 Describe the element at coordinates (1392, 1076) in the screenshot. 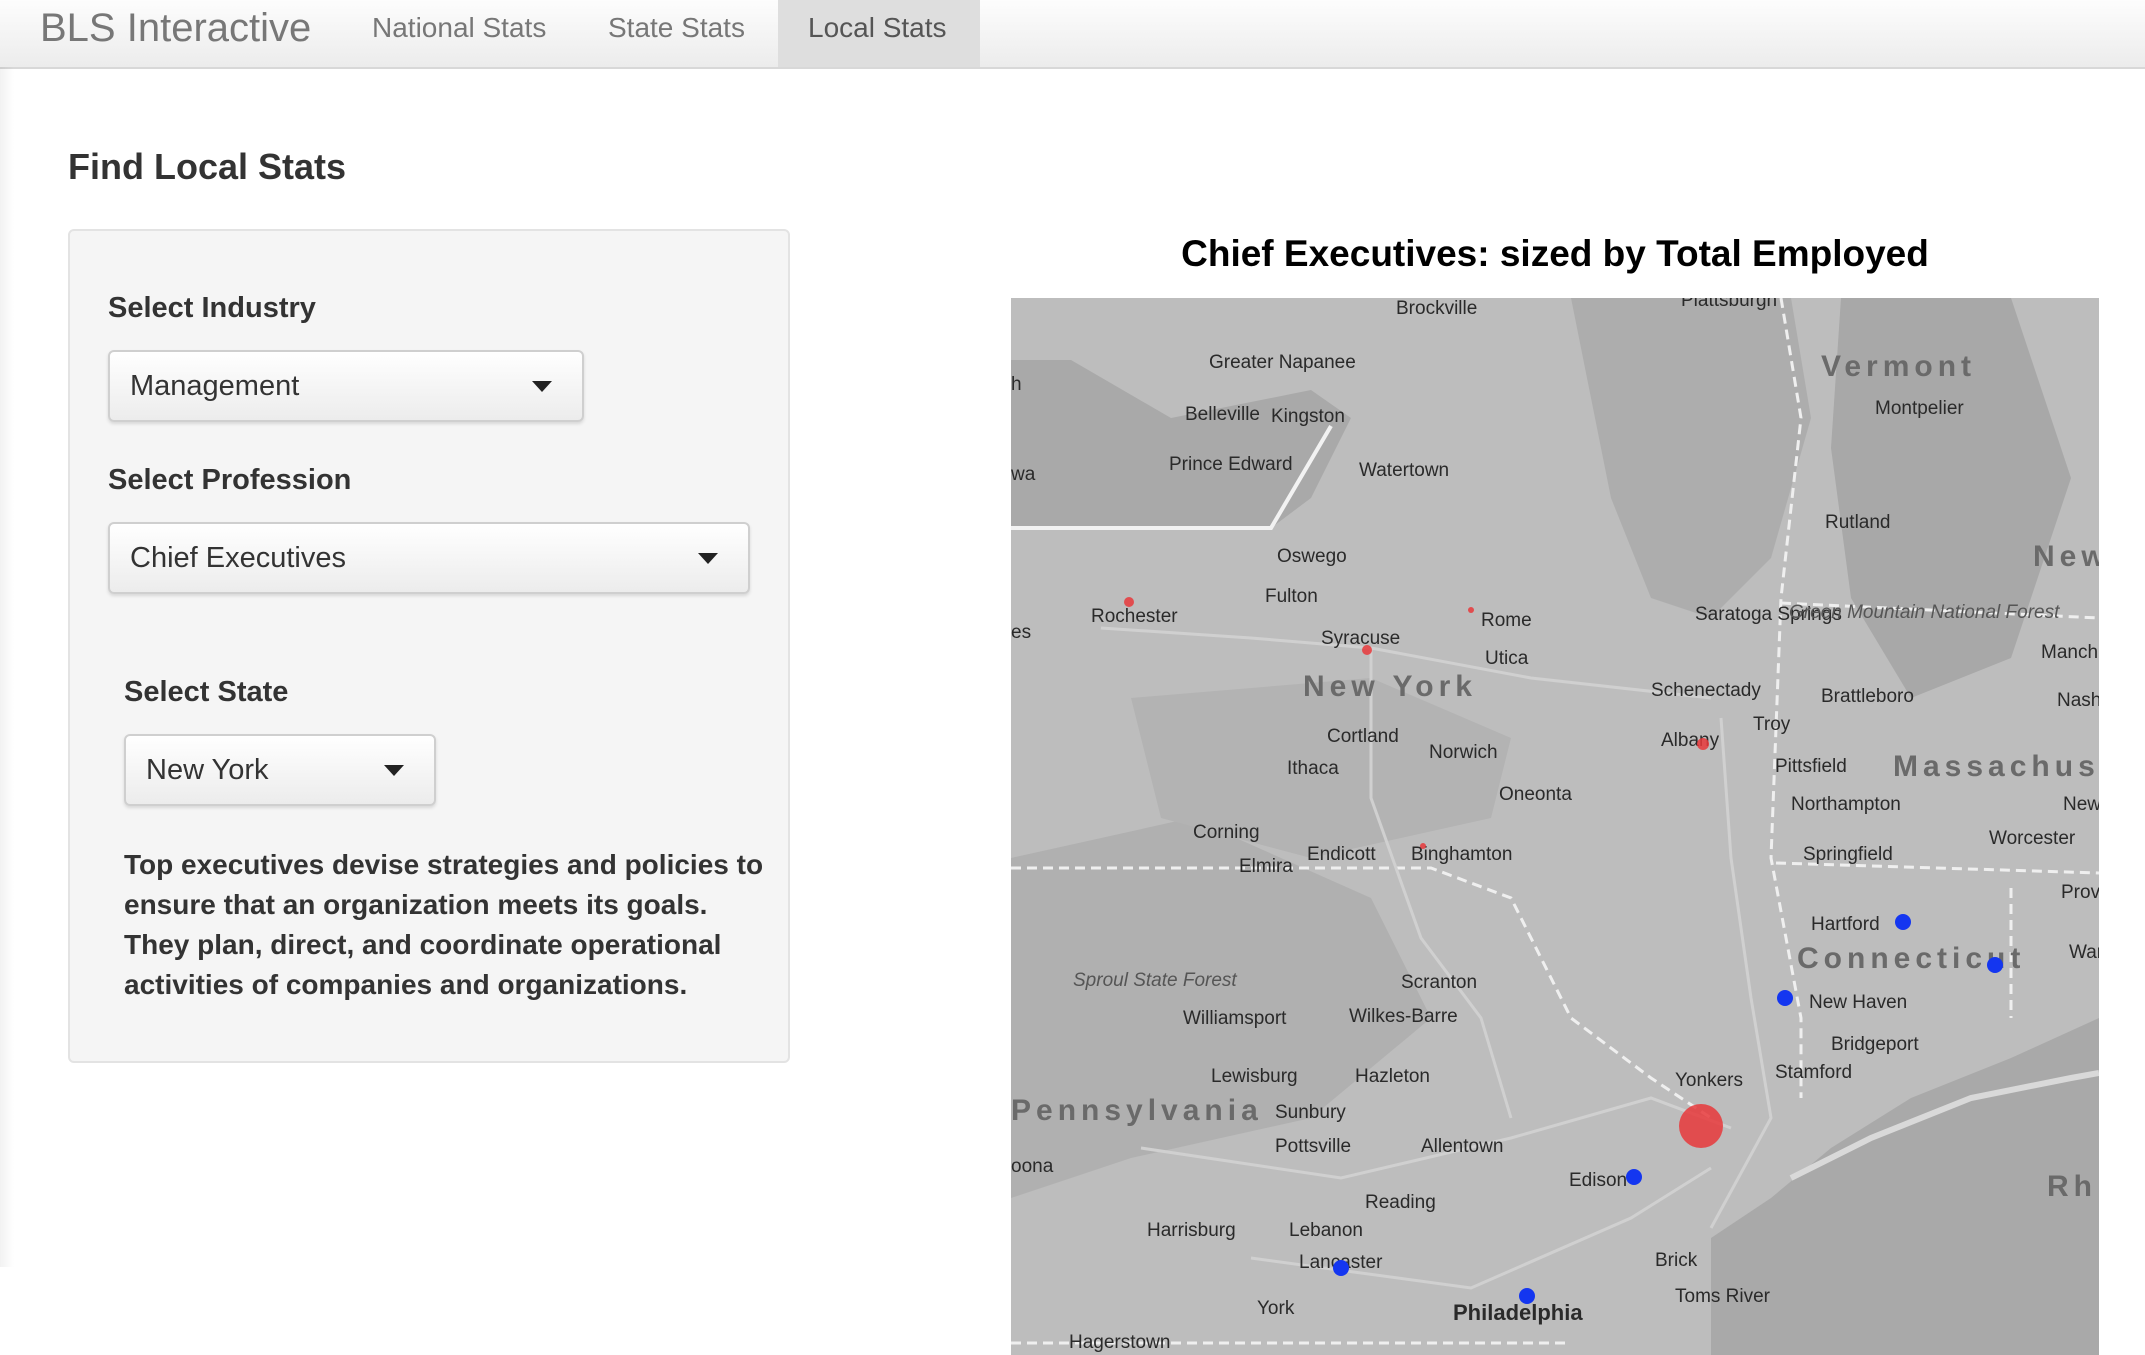

I see `city-label: Hazleton` at that location.